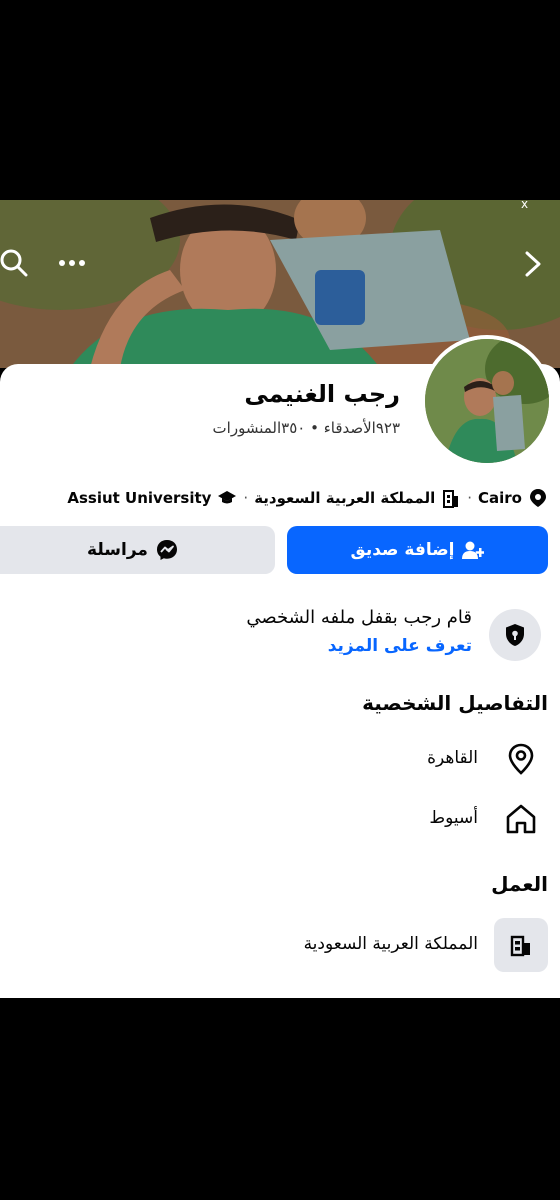 This screenshot has height=1200, width=560. I want to click on shield-lock-icon, so click(515, 635).